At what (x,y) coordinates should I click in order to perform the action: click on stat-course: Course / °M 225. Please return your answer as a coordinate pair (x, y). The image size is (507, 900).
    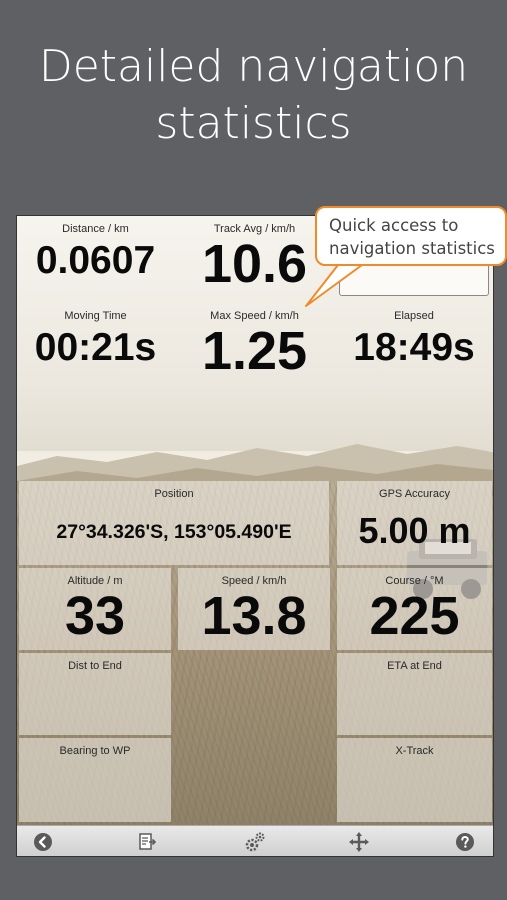
    Looking at the image, I should click on (414, 609).